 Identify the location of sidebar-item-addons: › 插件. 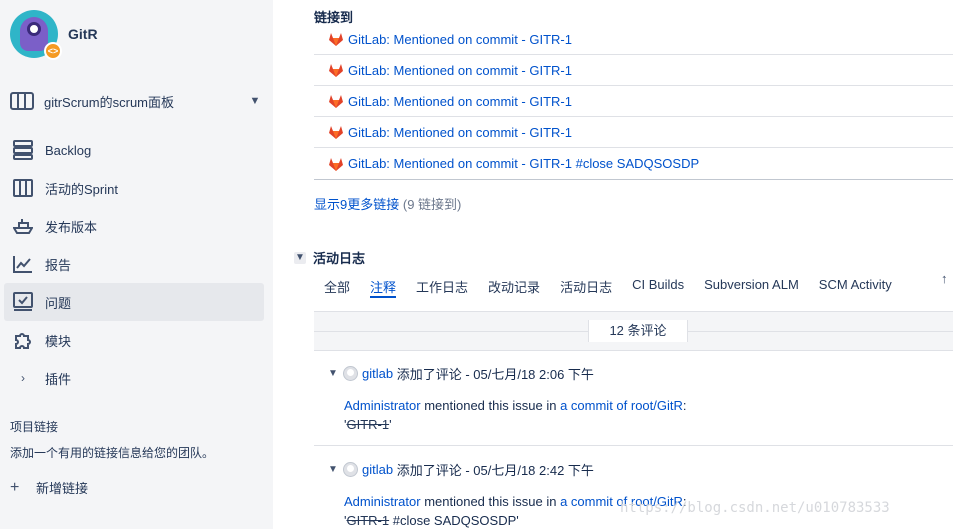
(134, 378).